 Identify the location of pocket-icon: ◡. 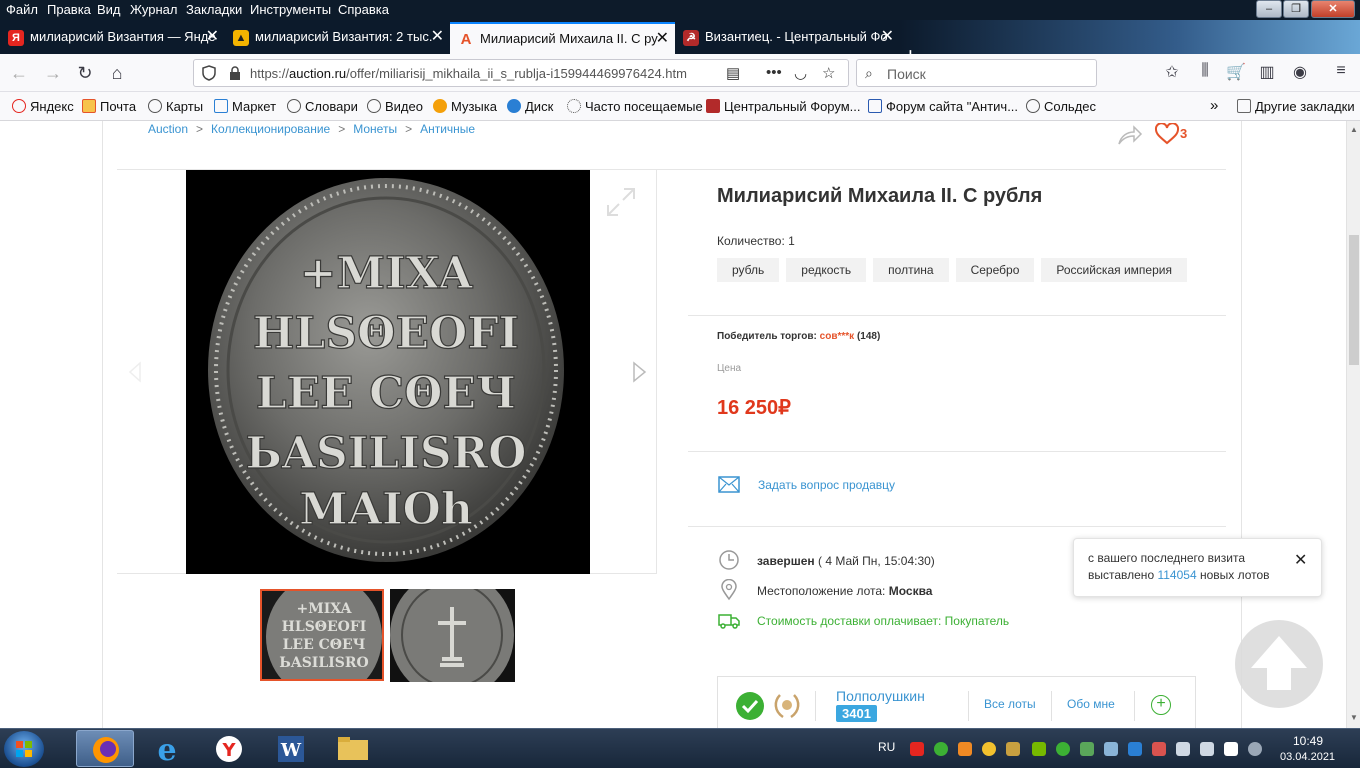
(800, 73).